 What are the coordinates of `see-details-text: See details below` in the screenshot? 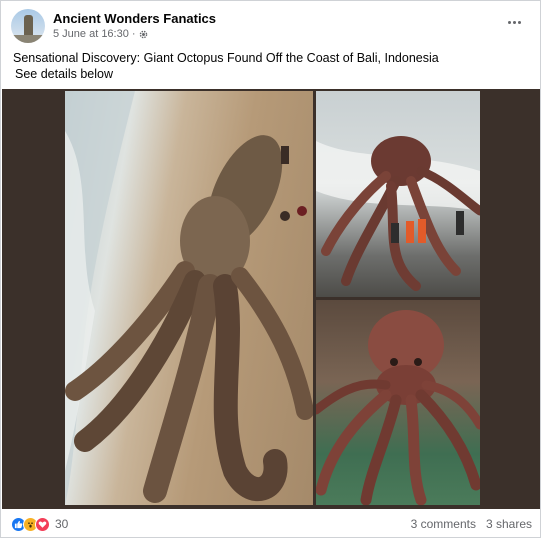 It's located at (64, 74).